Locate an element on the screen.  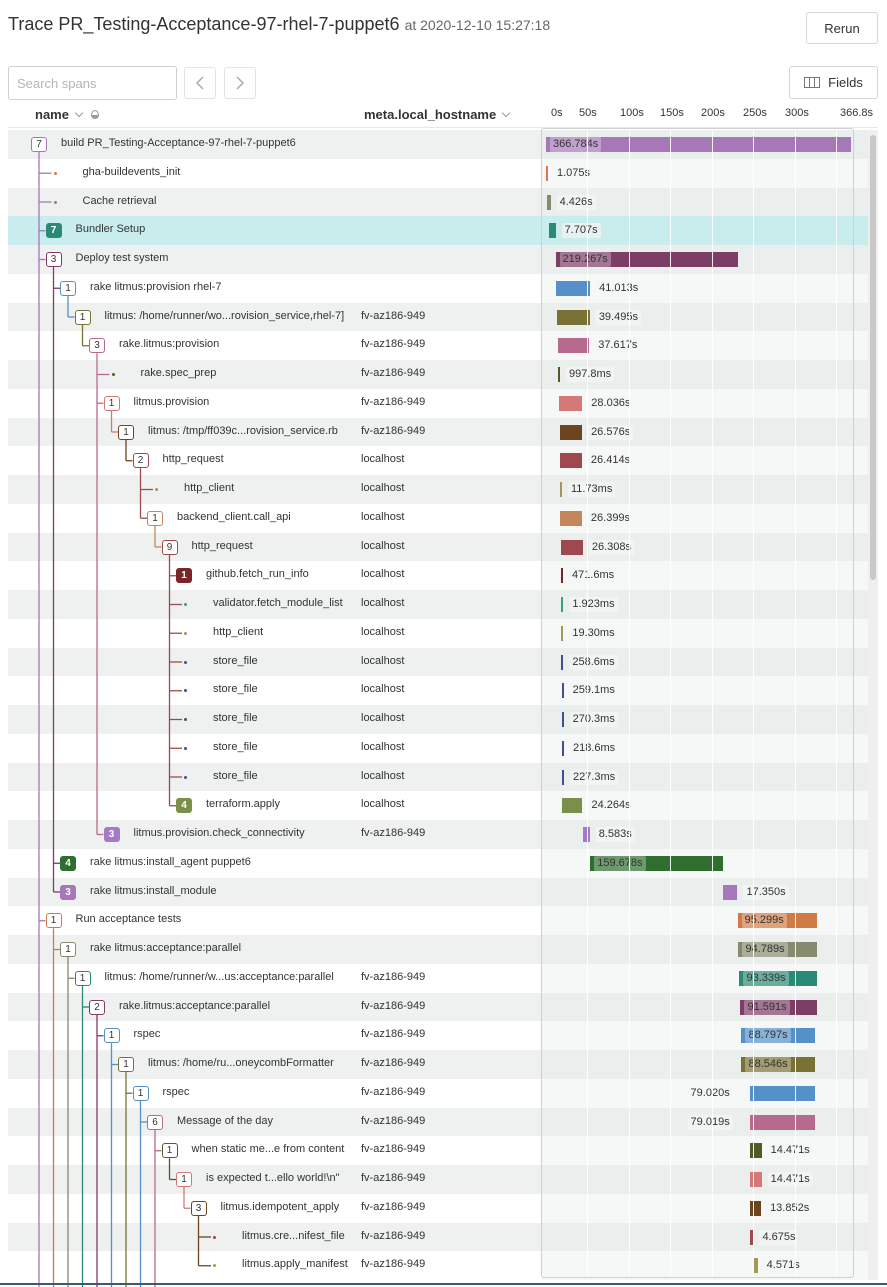
span-name: gha-buildevents_init is located at coordinates (132, 172).